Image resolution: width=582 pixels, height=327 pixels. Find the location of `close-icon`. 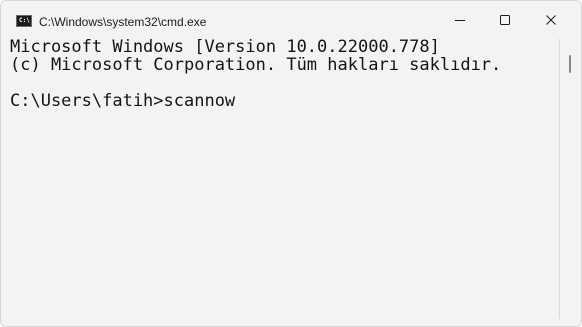

close-icon is located at coordinates (551, 20).